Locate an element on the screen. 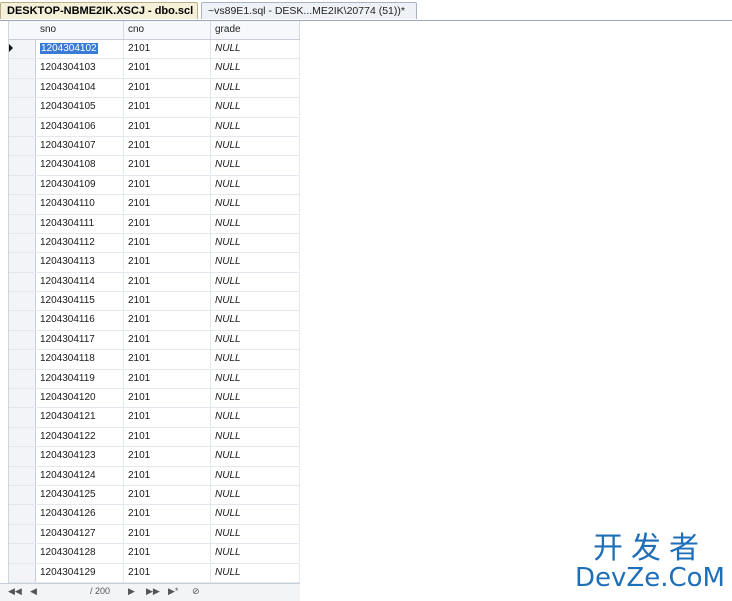  cell-sno: 1204304124 is located at coordinates (80, 476).